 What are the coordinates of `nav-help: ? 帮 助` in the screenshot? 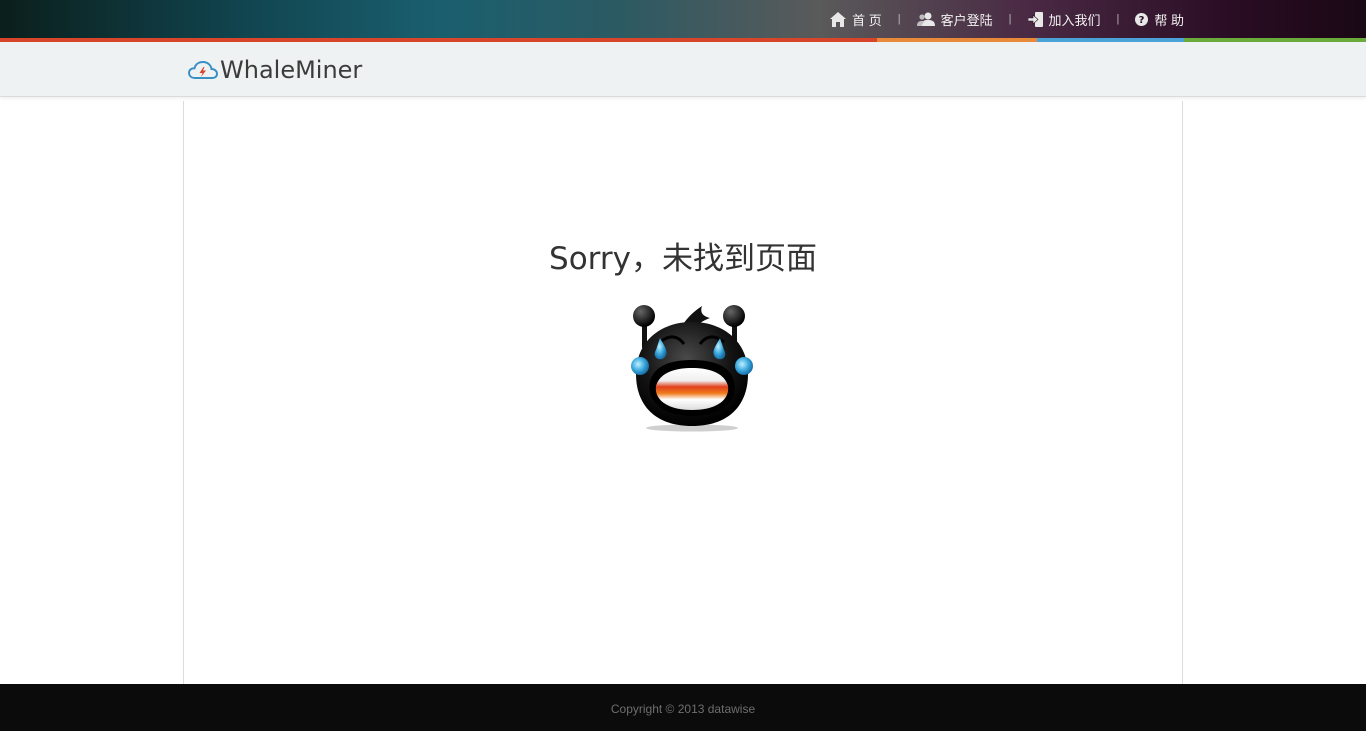 It's located at (1159, 19).